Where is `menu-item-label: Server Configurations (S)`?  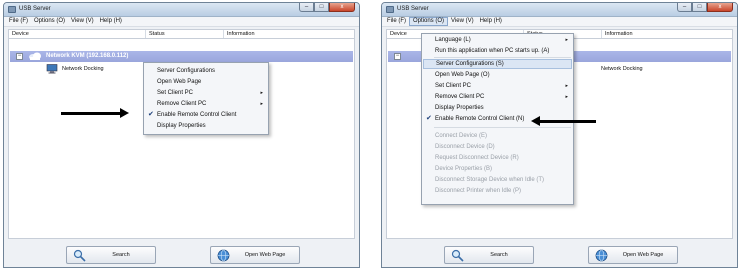 menu-item-label: Server Configurations (S) is located at coordinates (470, 64).